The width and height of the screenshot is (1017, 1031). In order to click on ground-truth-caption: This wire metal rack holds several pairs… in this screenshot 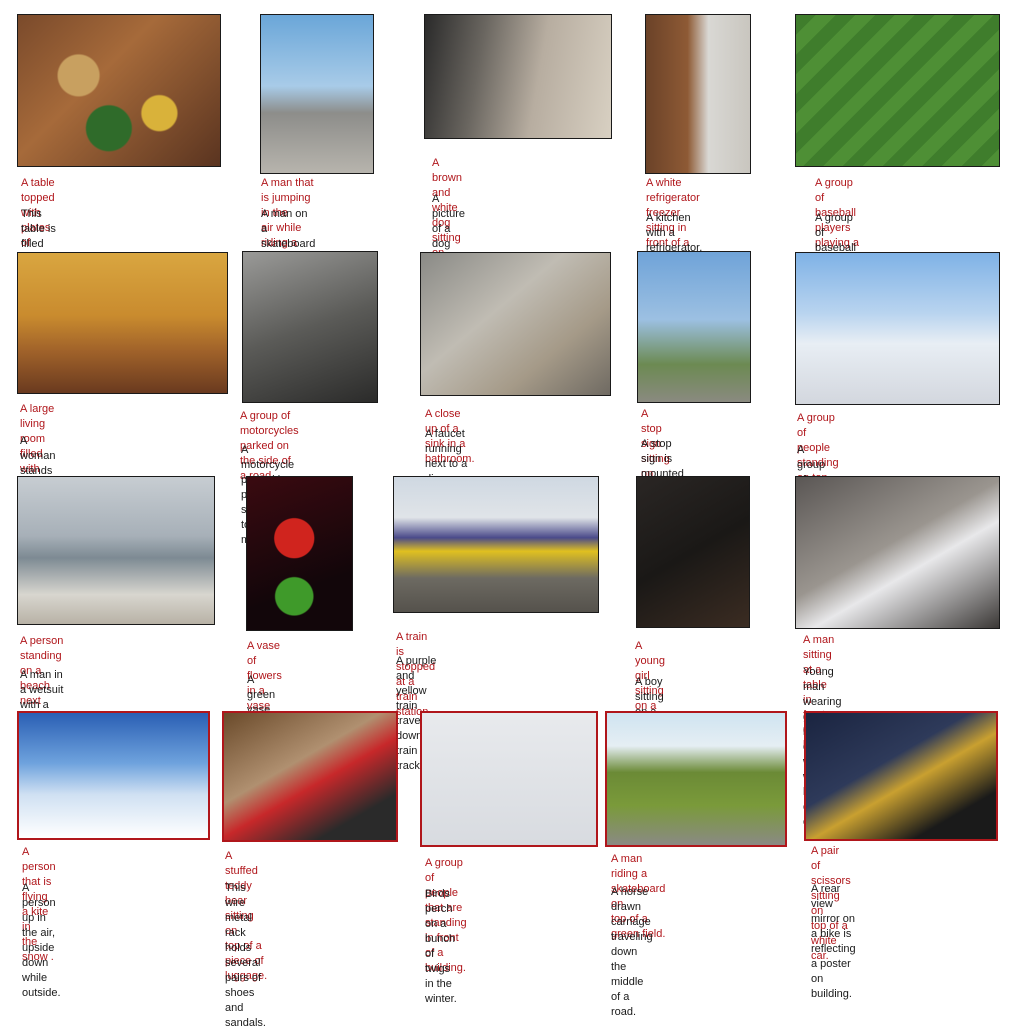, I will do `click(245, 955)`.